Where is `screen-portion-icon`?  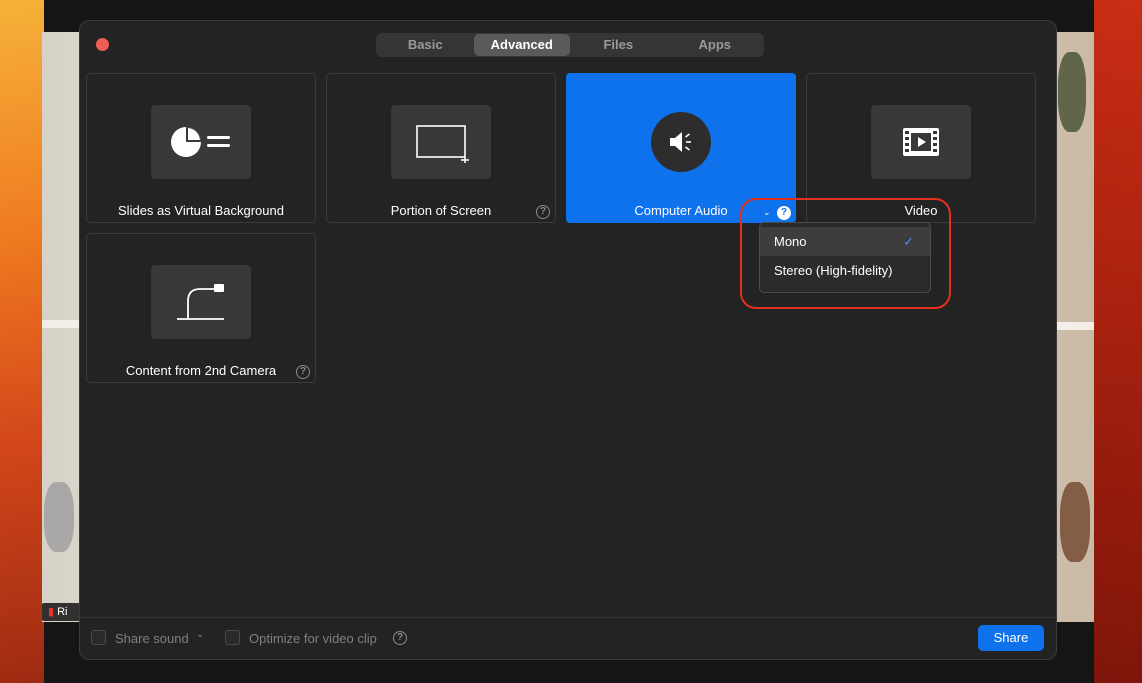 screen-portion-icon is located at coordinates (442, 144).